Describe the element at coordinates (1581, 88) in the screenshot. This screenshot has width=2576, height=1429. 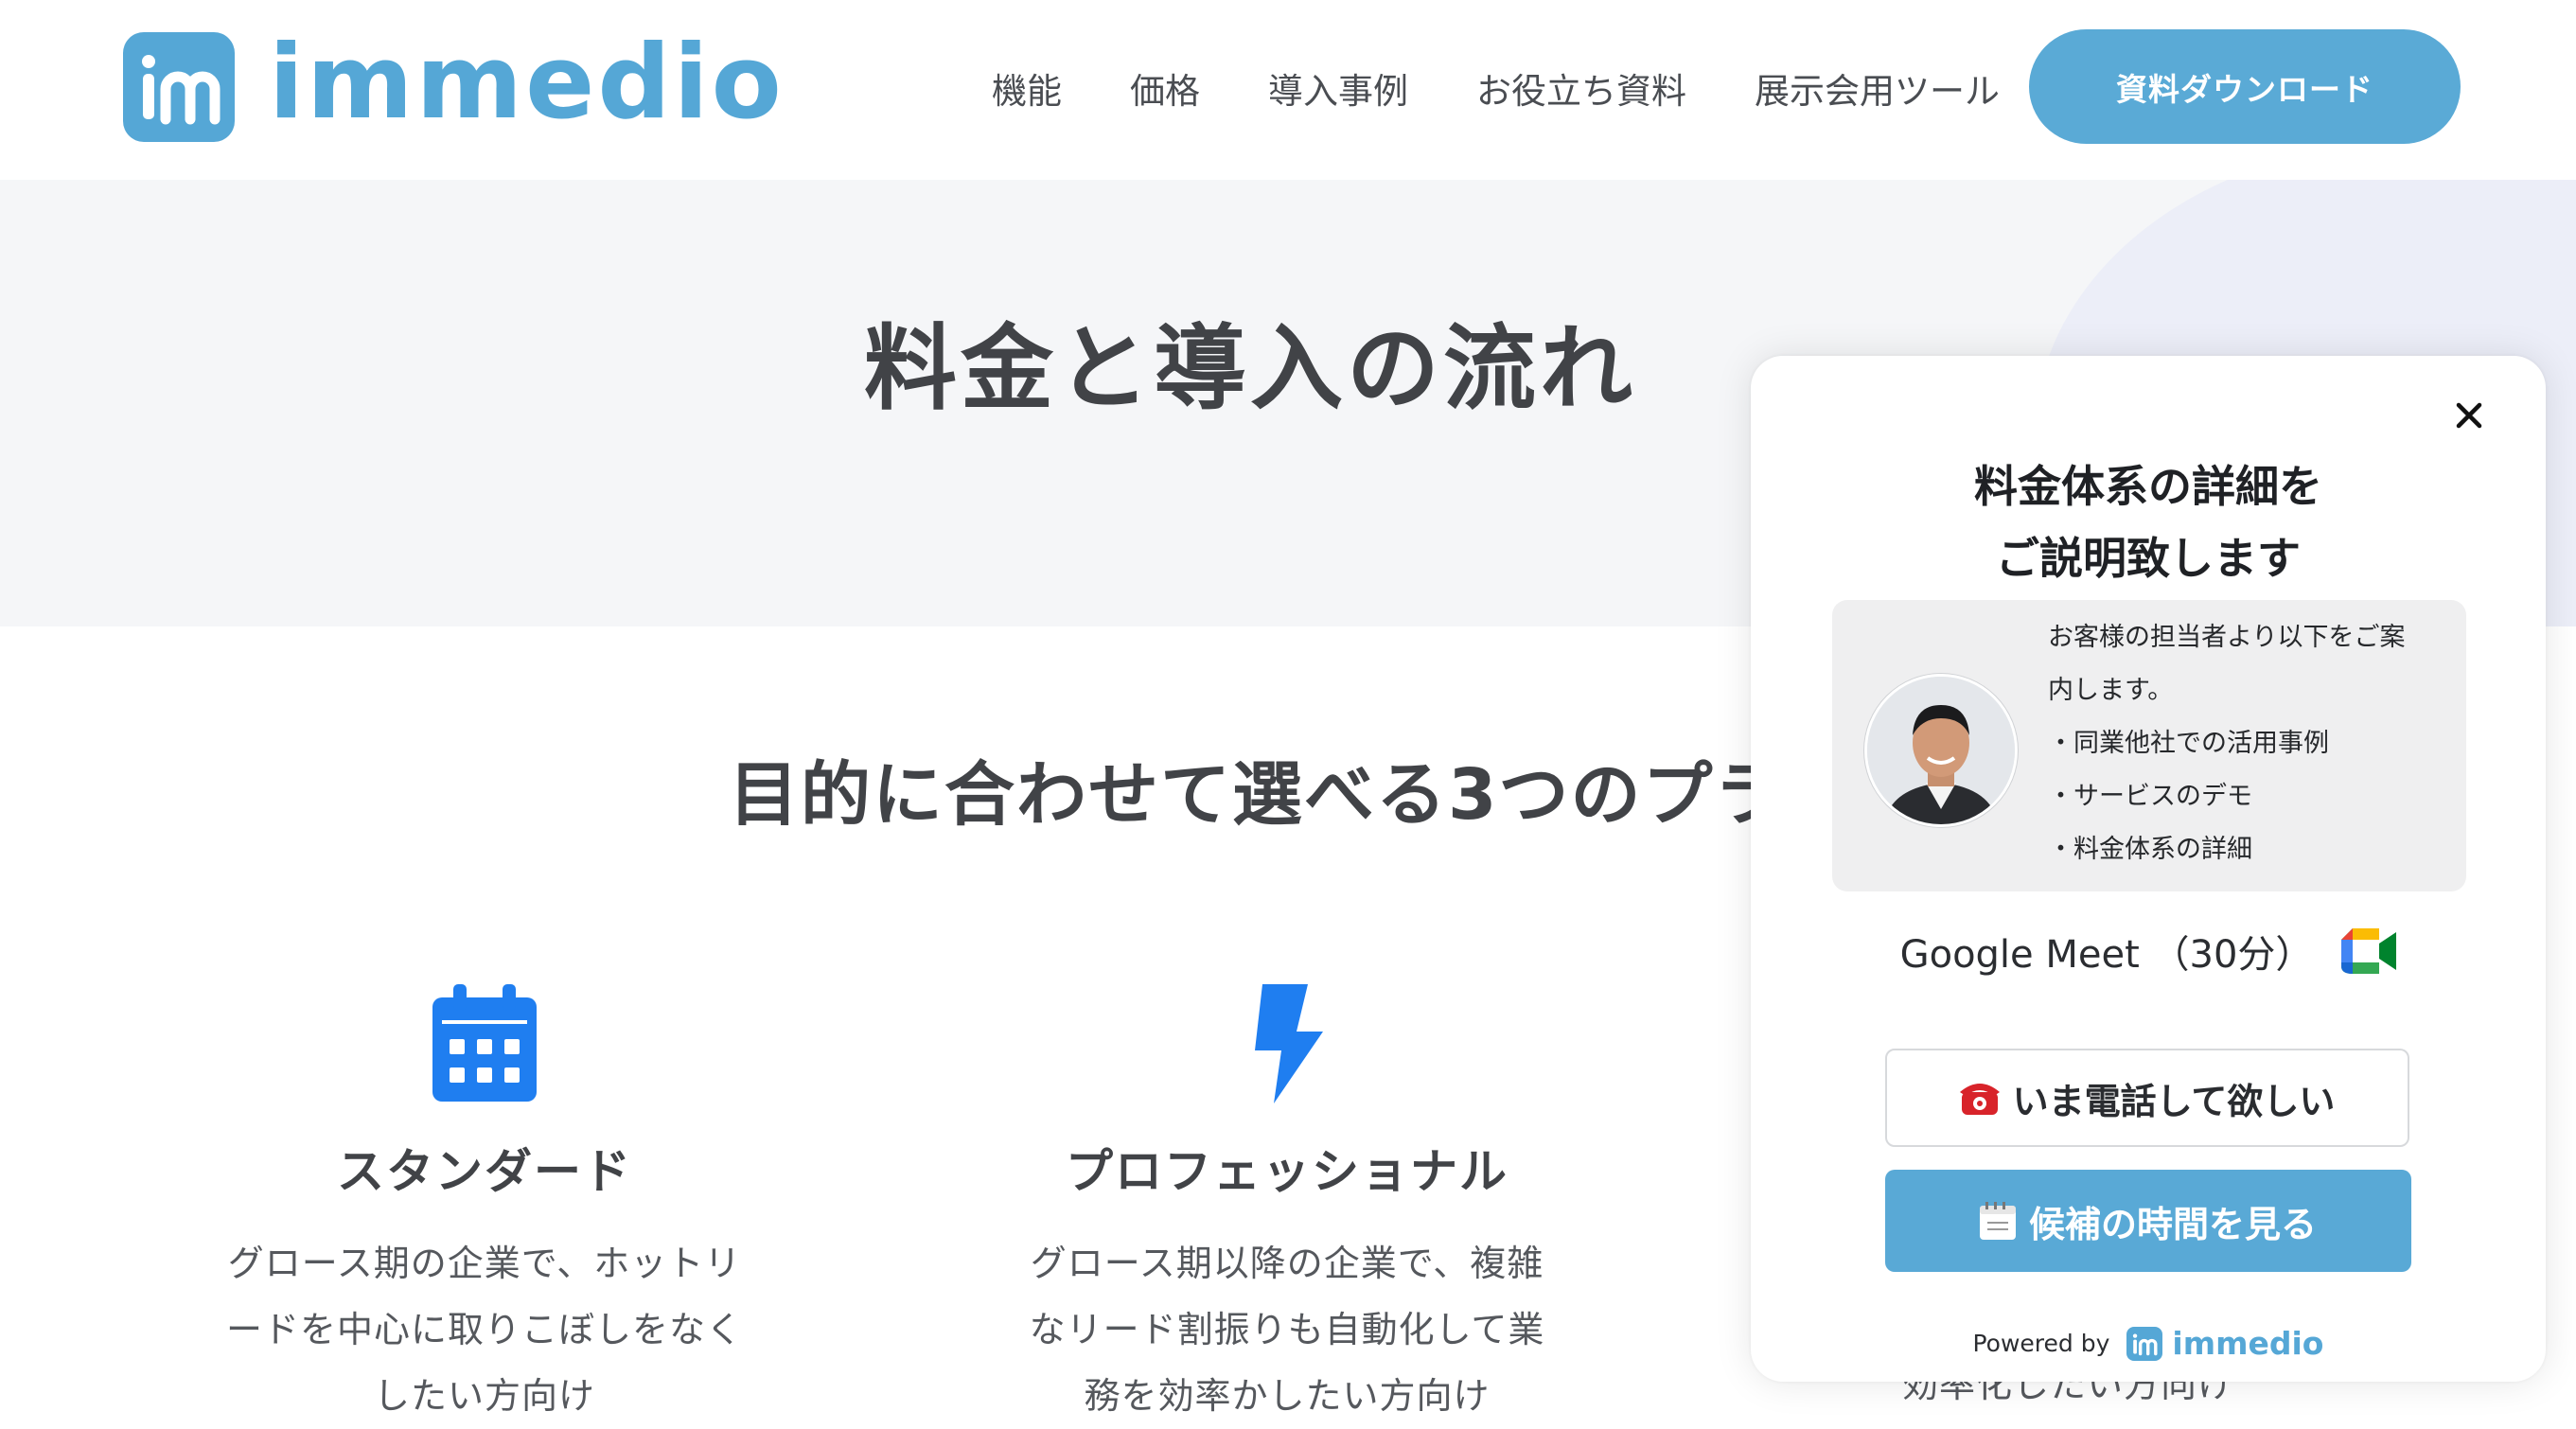
I see `nav-resources: お役立ち資料` at that location.